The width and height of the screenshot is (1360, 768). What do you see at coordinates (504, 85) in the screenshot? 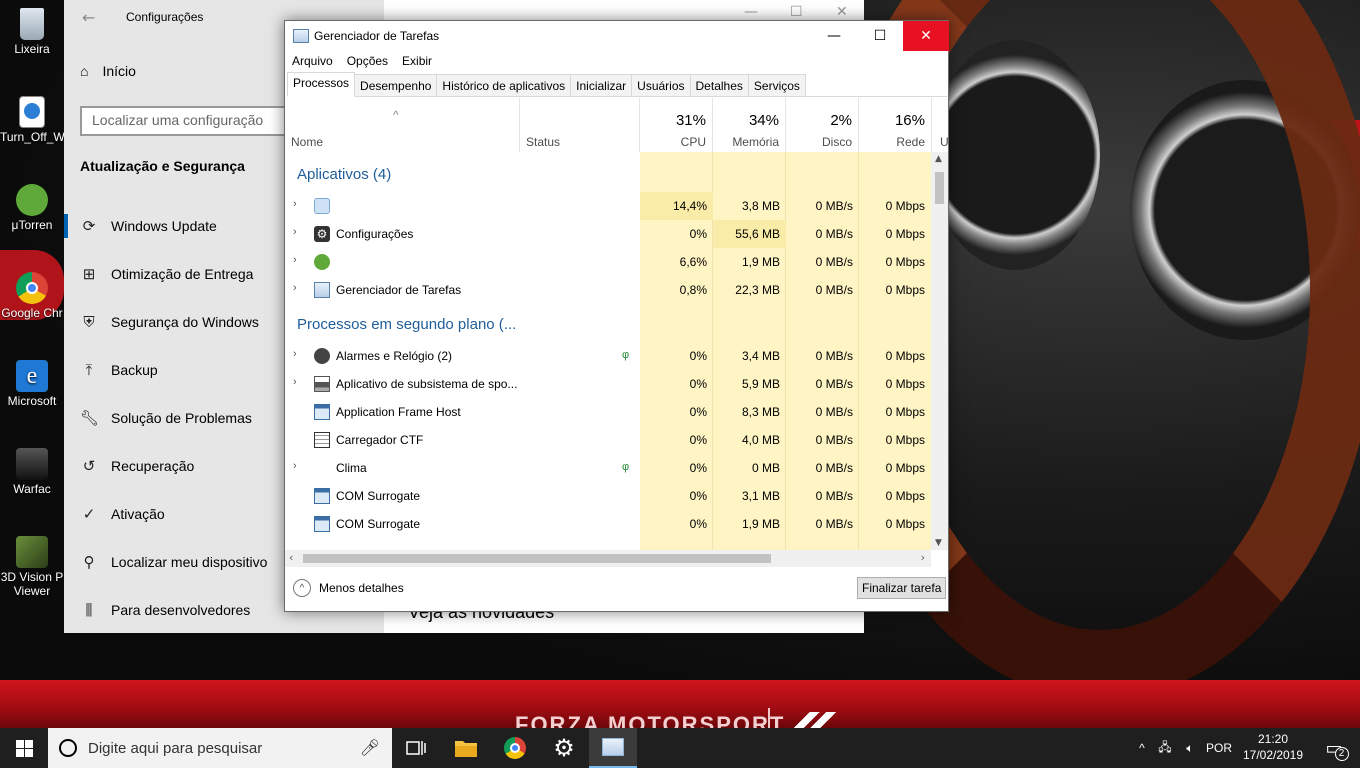
I see `tab-app-history: Histórico de aplicativos` at bounding box center [504, 85].